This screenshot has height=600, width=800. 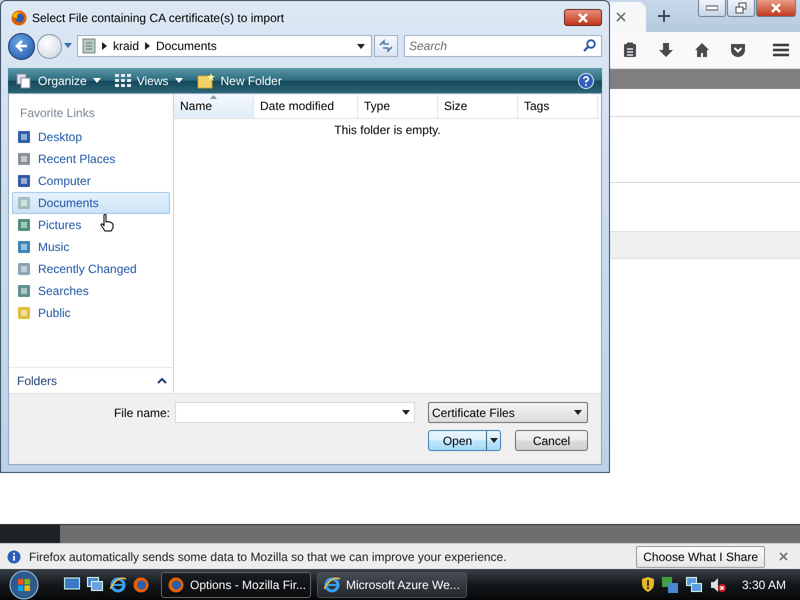 I want to click on background-window, so click(x=30, y=534).